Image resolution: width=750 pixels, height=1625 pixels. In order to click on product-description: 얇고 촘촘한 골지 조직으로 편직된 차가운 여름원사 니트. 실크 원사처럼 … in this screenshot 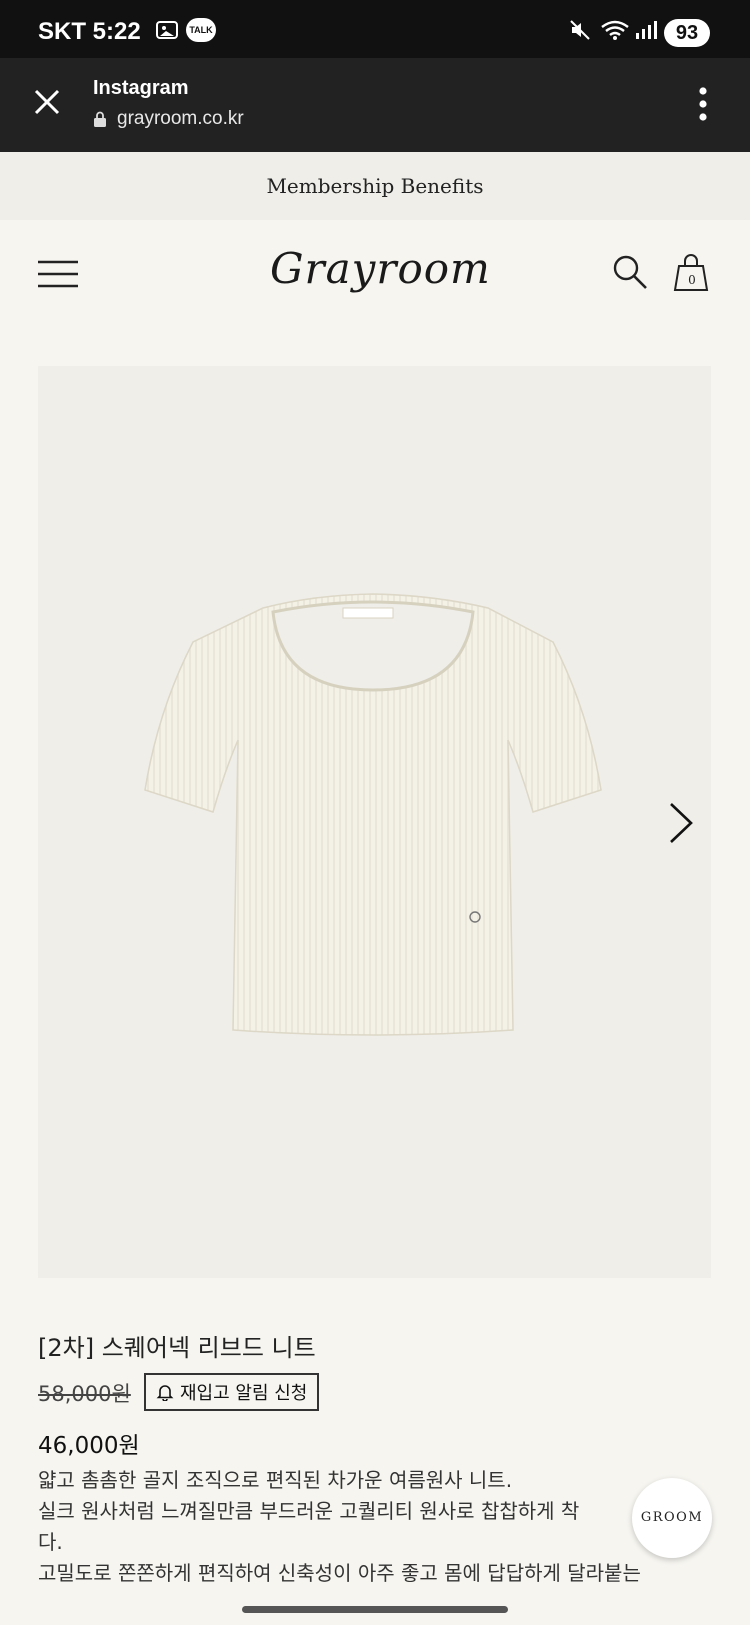, I will do `click(374, 1527)`.